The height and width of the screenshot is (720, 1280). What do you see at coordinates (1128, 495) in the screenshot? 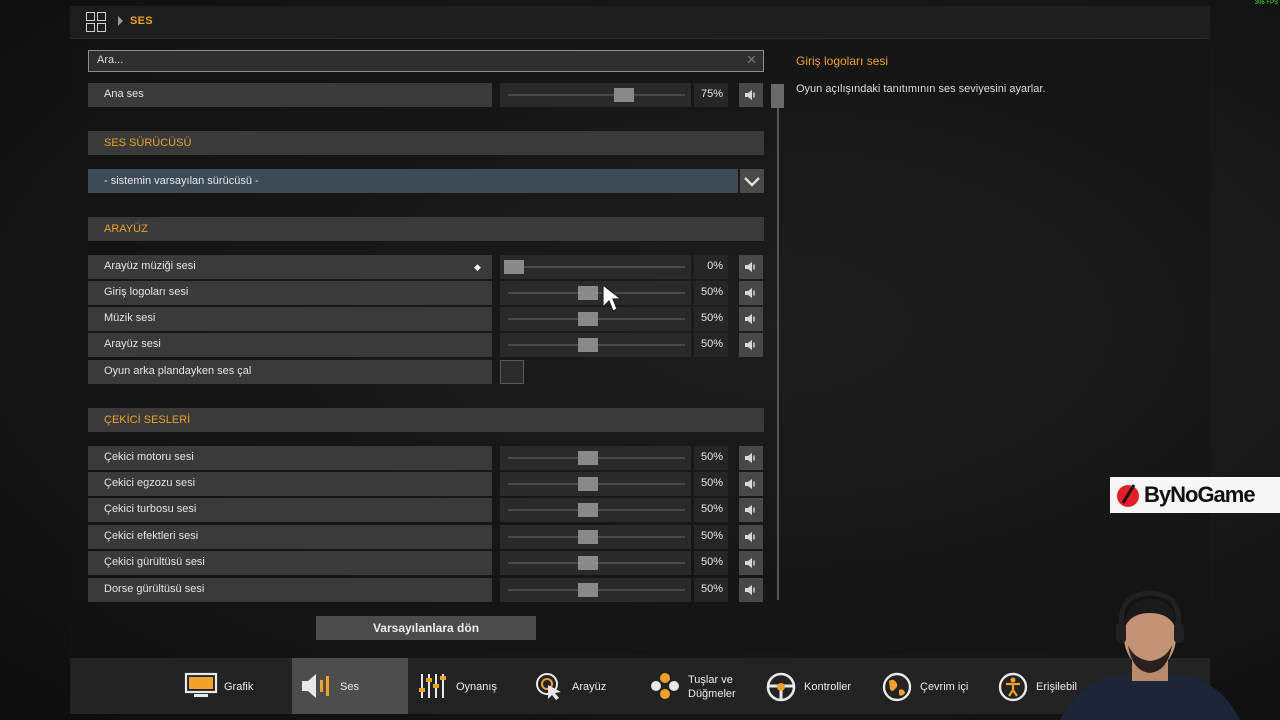
I see `logo-mark-icon` at bounding box center [1128, 495].